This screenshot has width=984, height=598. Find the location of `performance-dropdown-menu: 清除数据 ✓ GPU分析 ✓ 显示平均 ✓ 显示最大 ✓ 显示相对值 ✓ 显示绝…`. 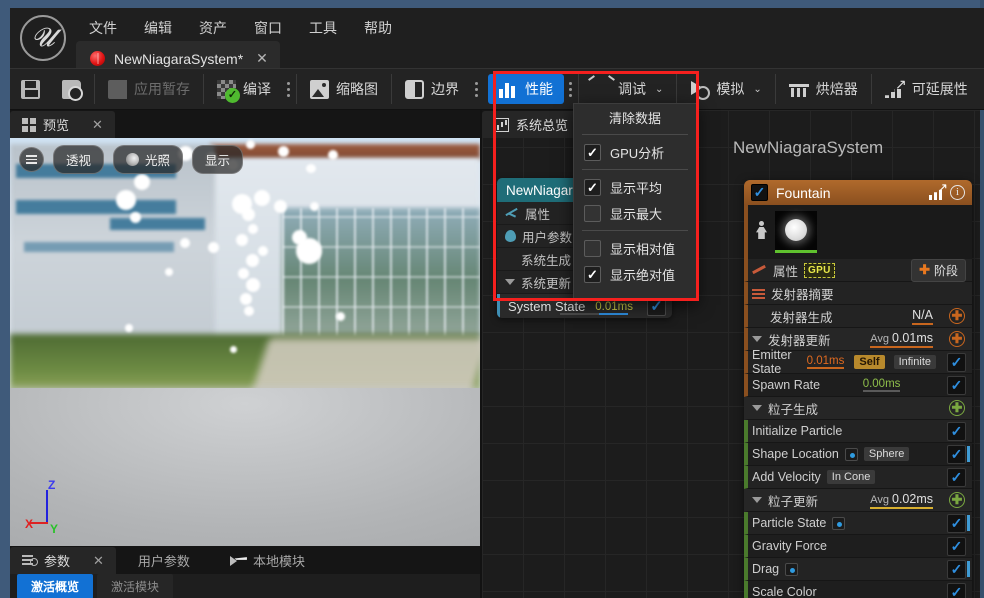

performance-dropdown-menu: 清除数据 ✓ GPU分析 ✓ 显示平均 ✓ 显示最大 ✓ 显示相对值 ✓ 显示绝… is located at coordinates (635, 201).